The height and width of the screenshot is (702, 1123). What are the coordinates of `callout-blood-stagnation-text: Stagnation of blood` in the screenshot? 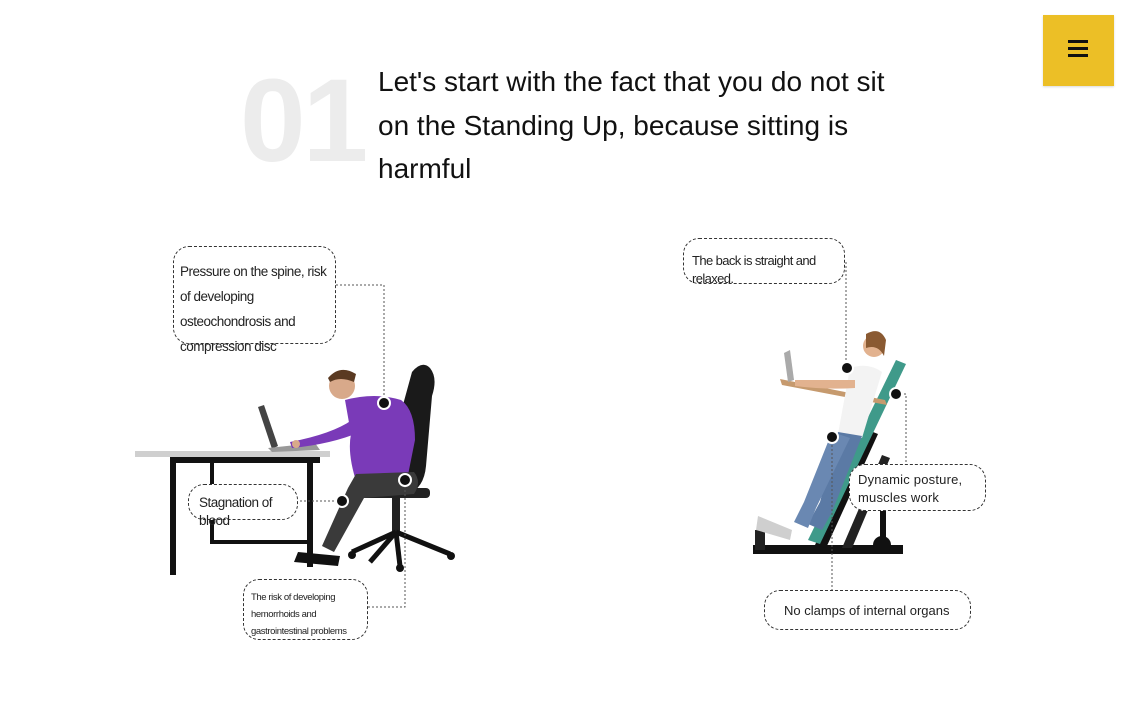 It's located at (236, 511).